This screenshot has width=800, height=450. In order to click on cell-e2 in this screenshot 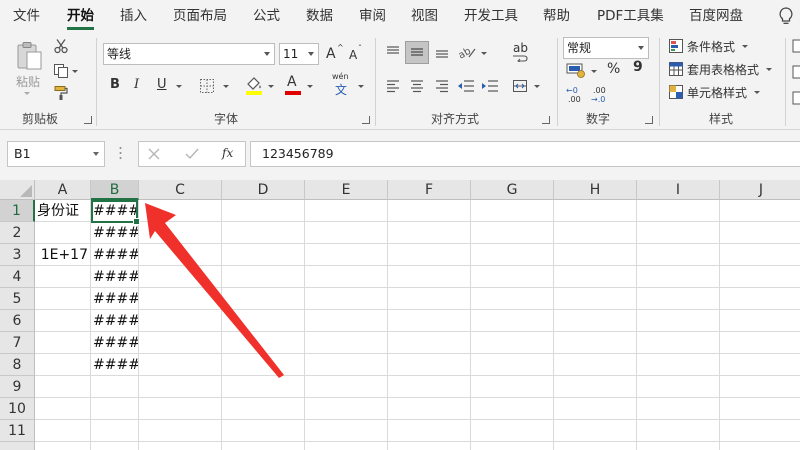, I will do `click(346, 233)`.